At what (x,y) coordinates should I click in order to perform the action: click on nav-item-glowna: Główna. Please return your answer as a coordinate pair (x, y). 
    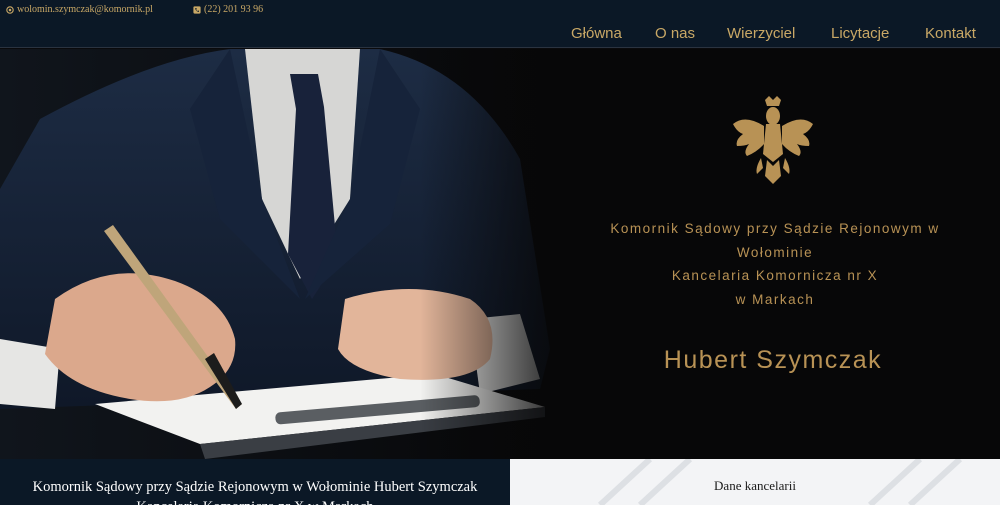
    Looking at the image, I should click on (596, 33).